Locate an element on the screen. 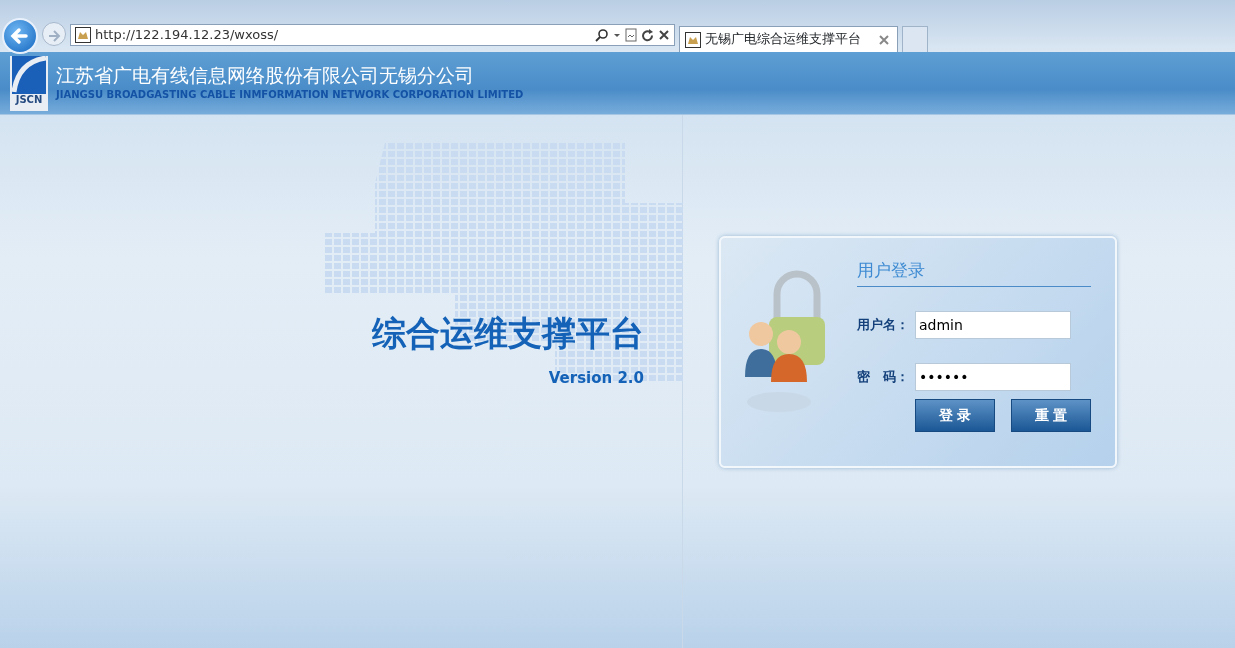 This screenshot has width=1235, height=648. login-button: 登 录 is located at coordinates (955, 415).